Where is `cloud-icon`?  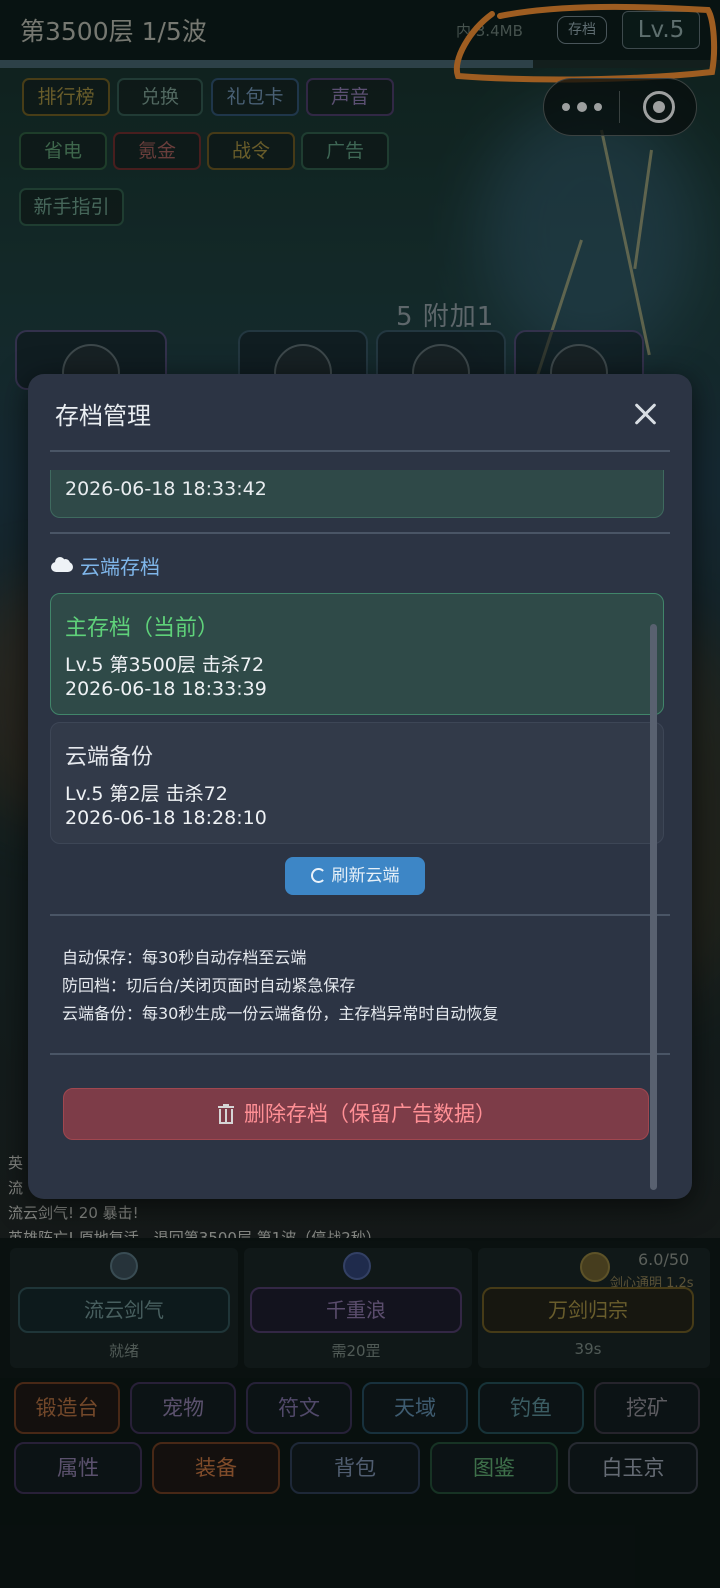
cloud-icon is located at coordinates (62, 564).